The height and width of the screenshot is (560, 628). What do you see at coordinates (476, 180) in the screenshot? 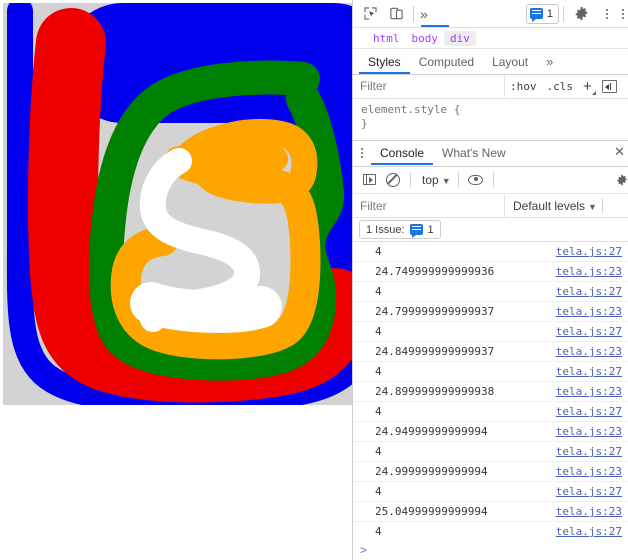
I see `live-expression-eye-icon` at bounding box center [476, 180].